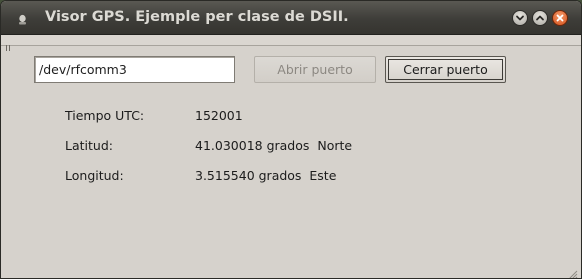  Describe the element at coordinates (573, 271) in the screenshot. I see `resize-grip-icon` at that location.